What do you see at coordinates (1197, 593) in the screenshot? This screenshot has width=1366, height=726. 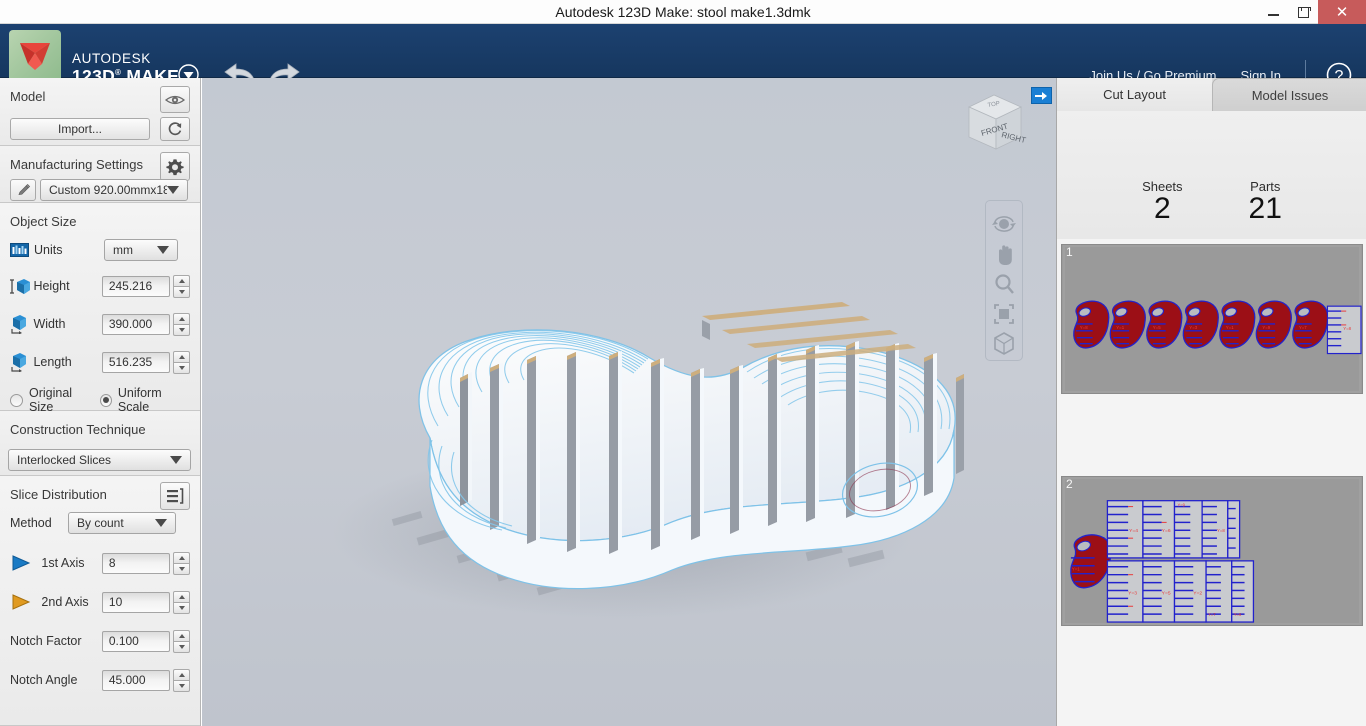 I see `svg-text: Y=2` at bounding box center [1197, 593].